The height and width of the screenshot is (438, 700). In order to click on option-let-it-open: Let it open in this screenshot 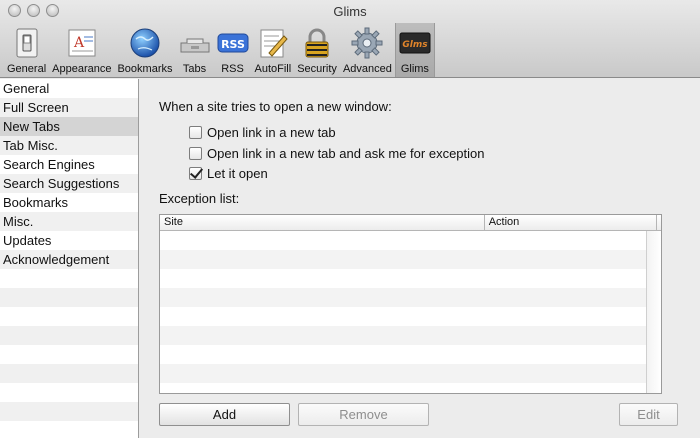, I will do `click(228, 173)`.